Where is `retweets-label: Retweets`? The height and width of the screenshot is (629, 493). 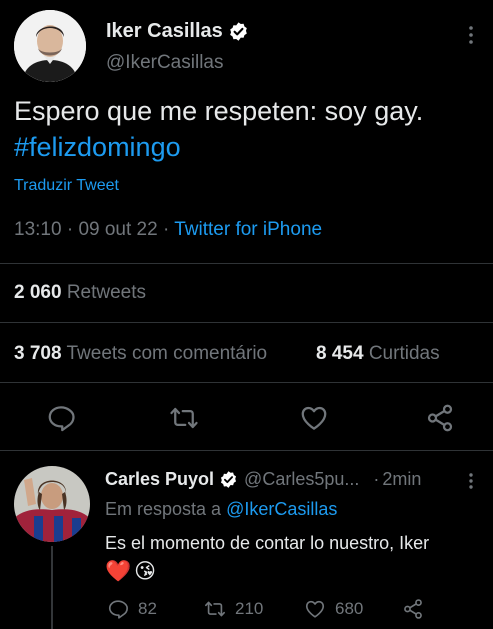 retweets-label: Retweets is located at coordinates (106, 292).